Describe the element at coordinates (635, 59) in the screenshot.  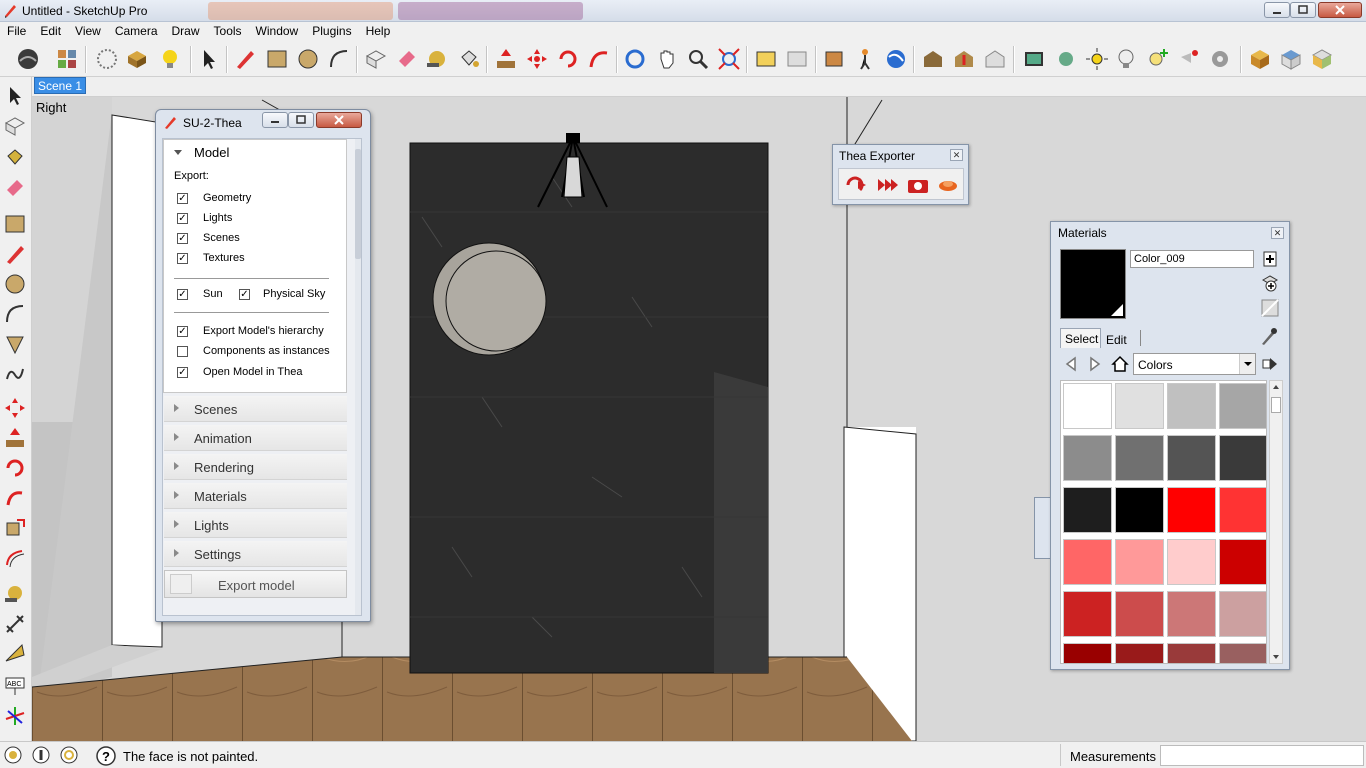
I see `orbit-icon` at that location.